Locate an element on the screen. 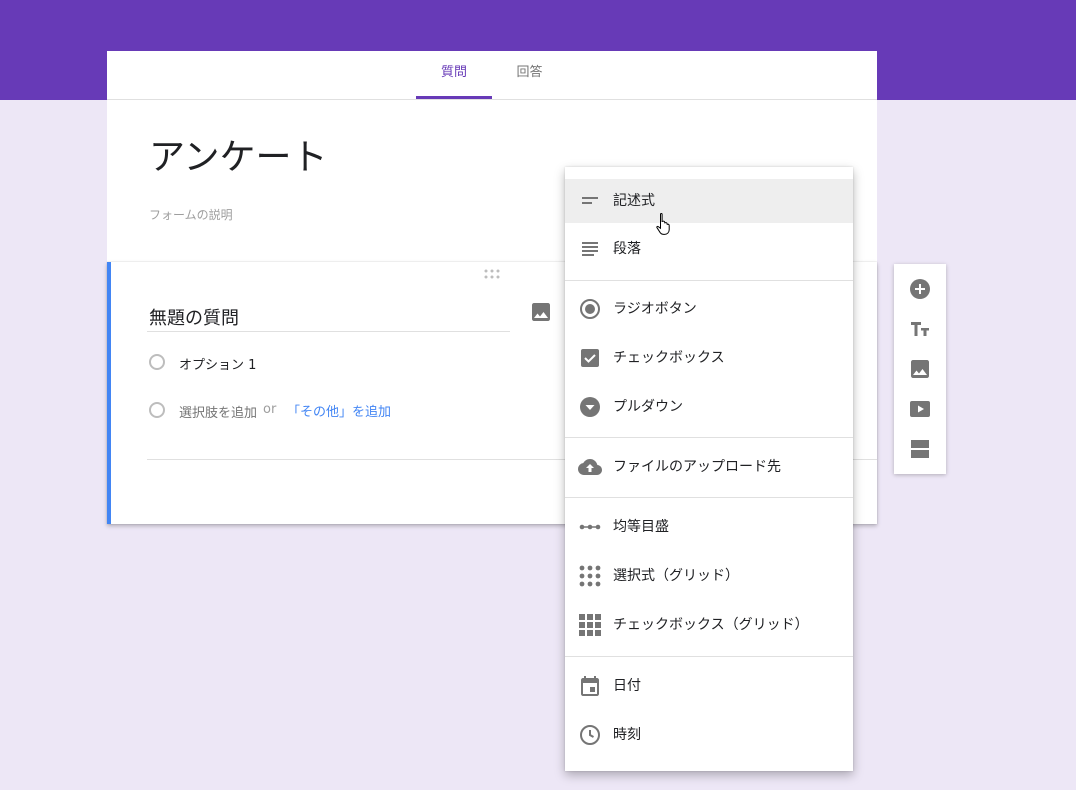  calendar-icon is located at coordinates (590, 686).